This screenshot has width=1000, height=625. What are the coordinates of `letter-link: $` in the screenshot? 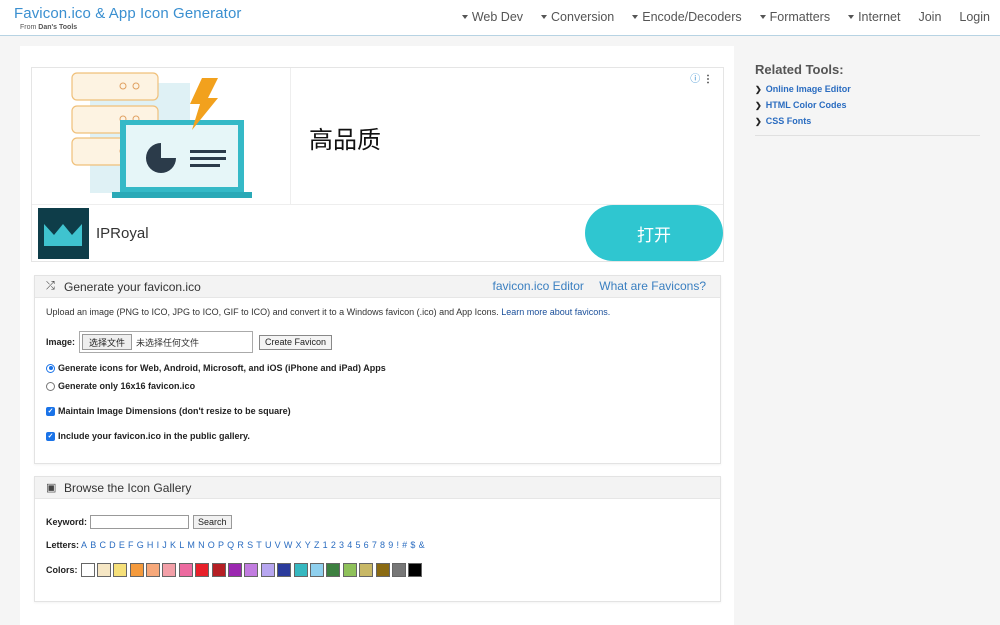 It's located at (412, 545).